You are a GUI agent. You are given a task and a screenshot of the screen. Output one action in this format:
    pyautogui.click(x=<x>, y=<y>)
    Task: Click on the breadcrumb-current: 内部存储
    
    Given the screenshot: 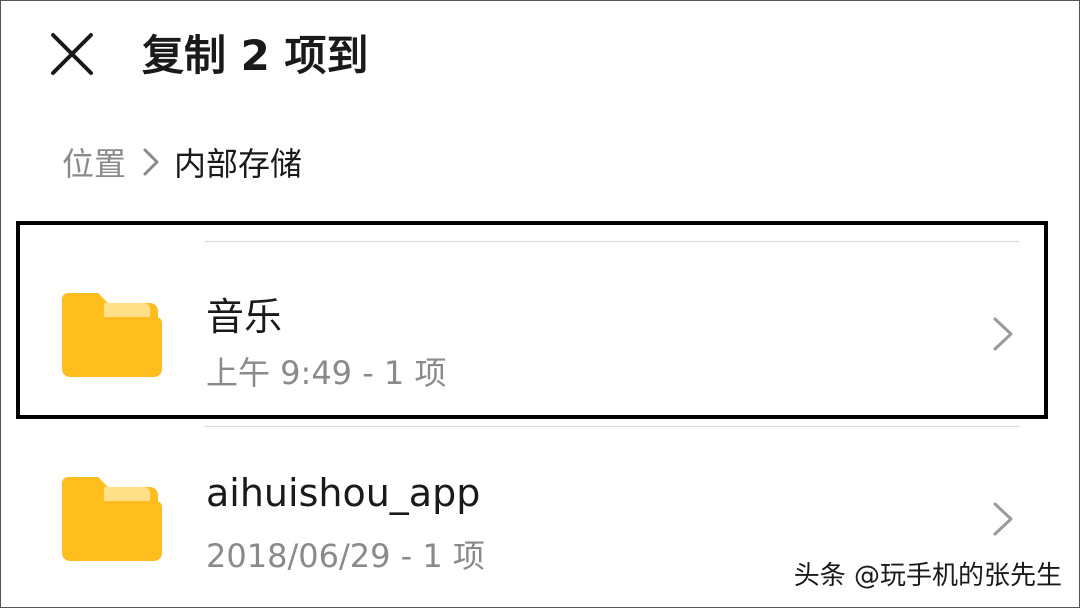 What is the action you would take?
    pyautogui.click(x=238, y=164)
    